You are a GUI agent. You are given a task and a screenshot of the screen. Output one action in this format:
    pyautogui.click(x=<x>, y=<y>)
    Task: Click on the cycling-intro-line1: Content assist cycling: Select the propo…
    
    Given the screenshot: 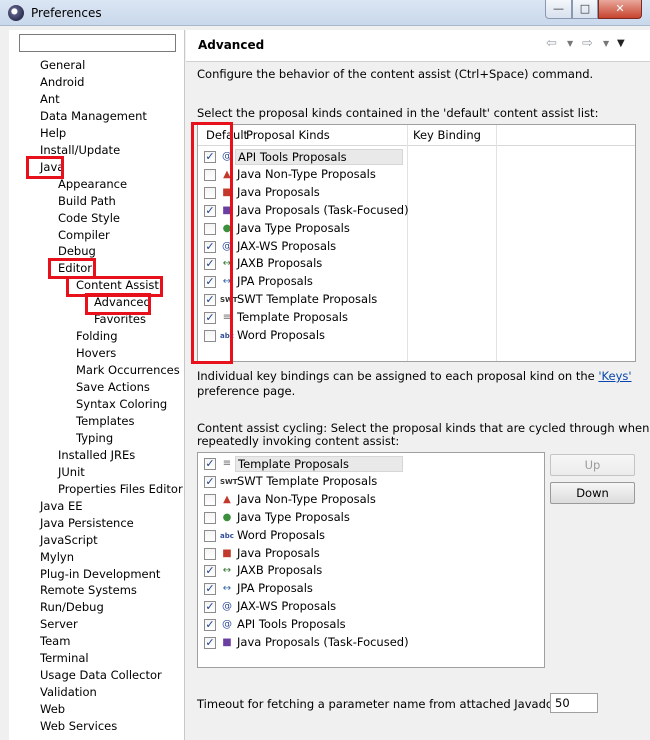 What is the action you would take?
    pyautogui.click(x=423, y=428)
    